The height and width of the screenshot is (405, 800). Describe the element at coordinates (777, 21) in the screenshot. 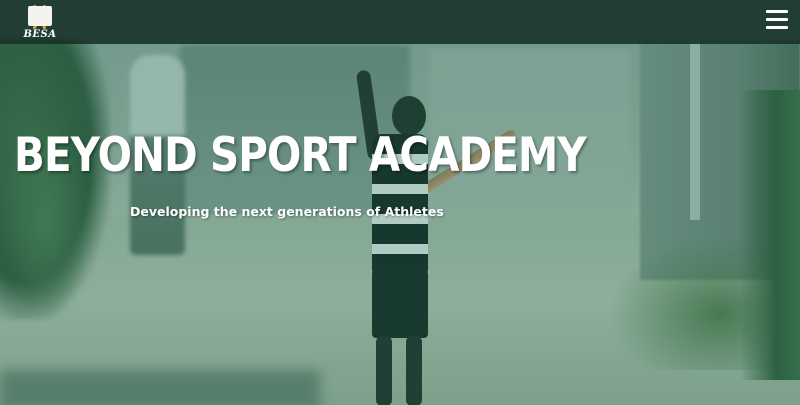

I see `hamburger-menu-icon` at that location.